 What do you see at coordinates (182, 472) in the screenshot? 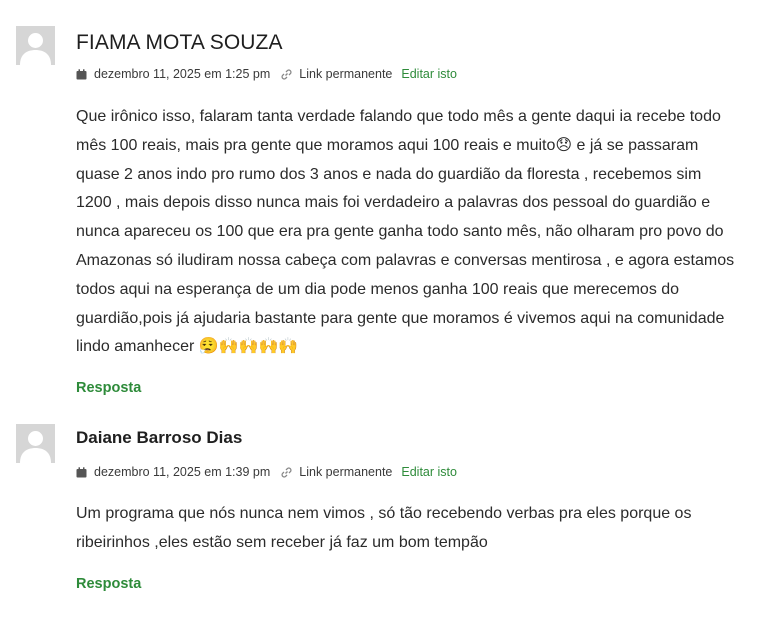
I see `comment-date: dezembro 11, 2025 em 1:39 pm` at bounding box center [182, 472].